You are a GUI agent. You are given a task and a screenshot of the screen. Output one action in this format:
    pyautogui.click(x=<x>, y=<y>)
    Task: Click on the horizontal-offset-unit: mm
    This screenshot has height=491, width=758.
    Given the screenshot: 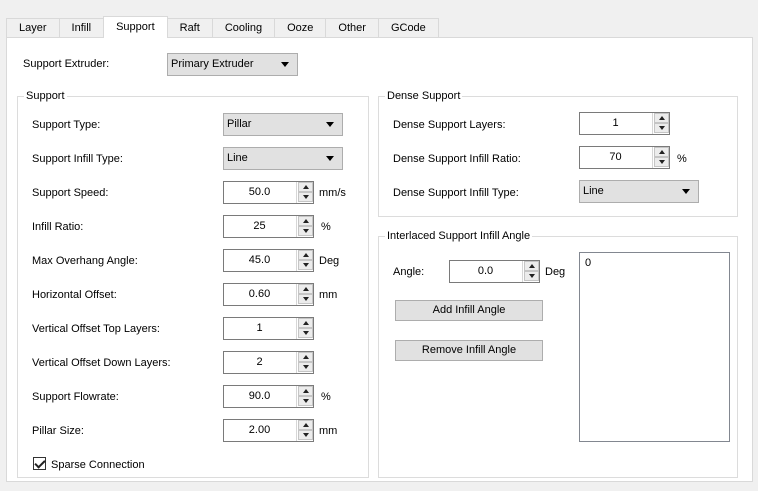 What is the action you would take?
    pyautogui.click(x=328, y=295)
    